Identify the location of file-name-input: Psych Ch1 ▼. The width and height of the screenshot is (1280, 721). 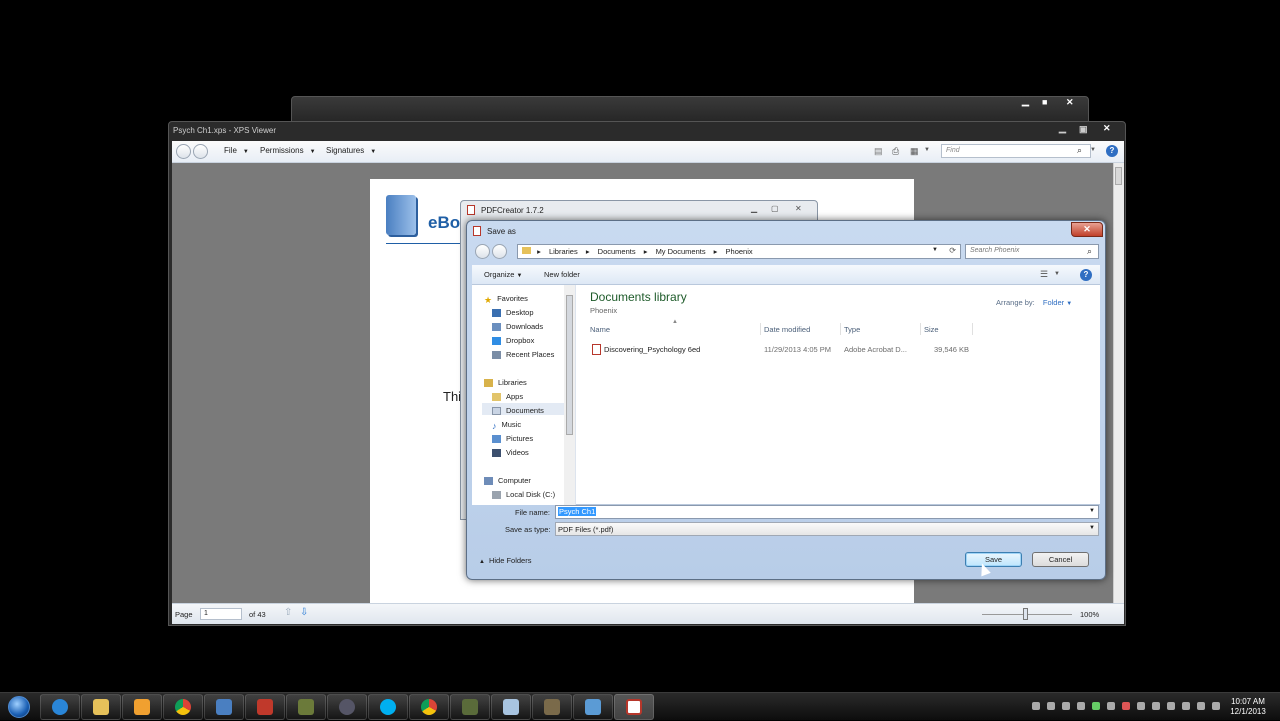
(827, 512).